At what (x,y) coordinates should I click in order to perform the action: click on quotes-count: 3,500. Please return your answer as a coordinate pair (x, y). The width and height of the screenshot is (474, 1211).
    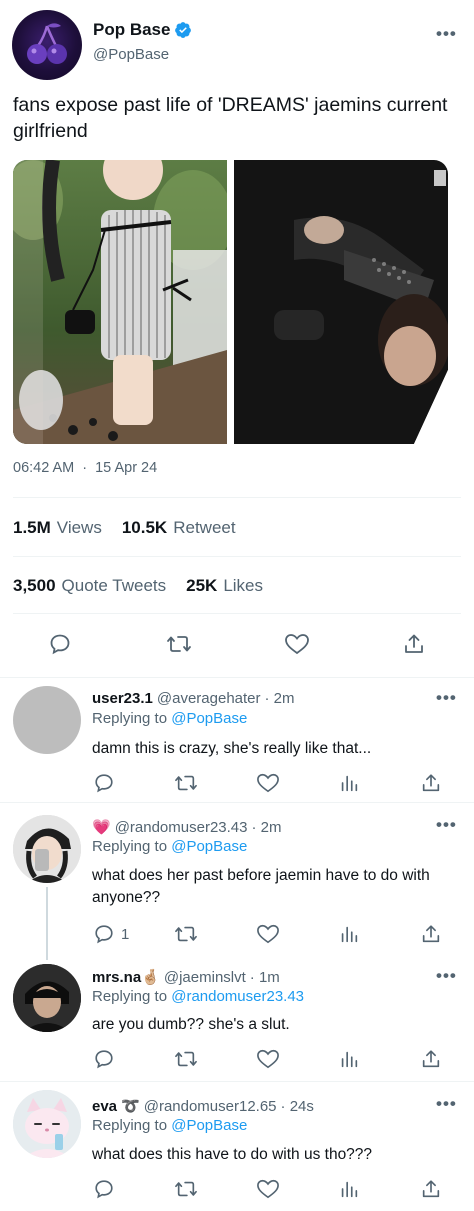
    Looking at the image, I should click on (34, 585).